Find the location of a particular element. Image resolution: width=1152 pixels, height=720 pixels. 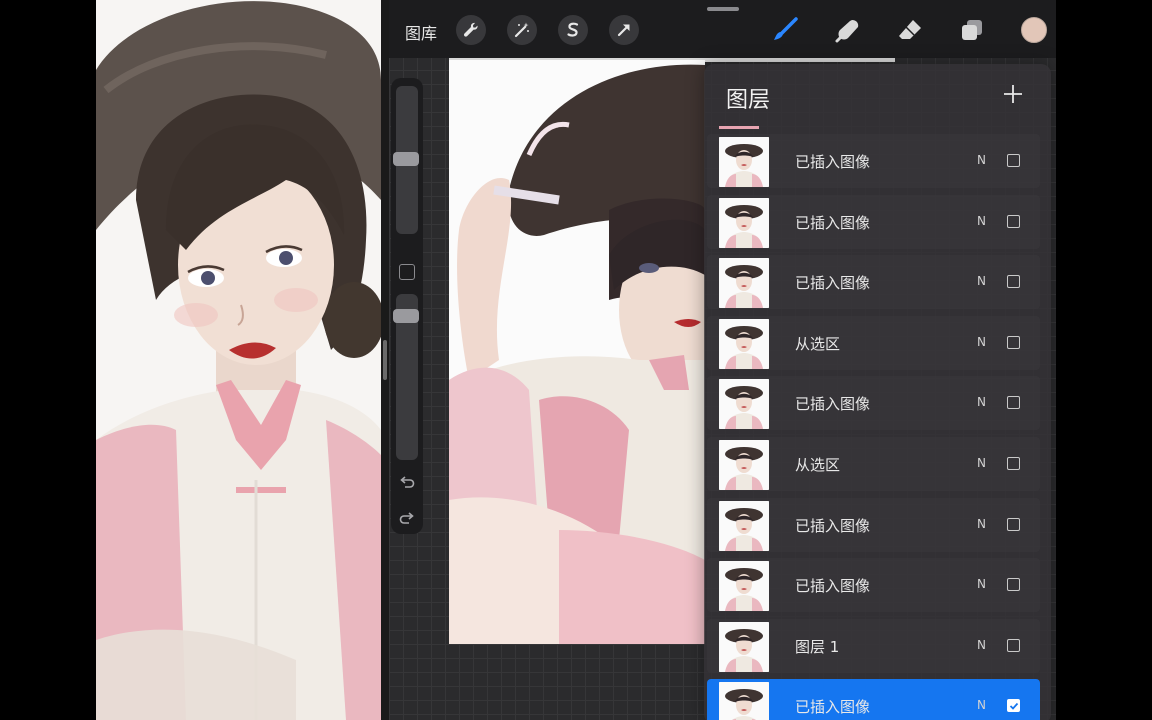

brush-icon is located at coordinates (786, 28).